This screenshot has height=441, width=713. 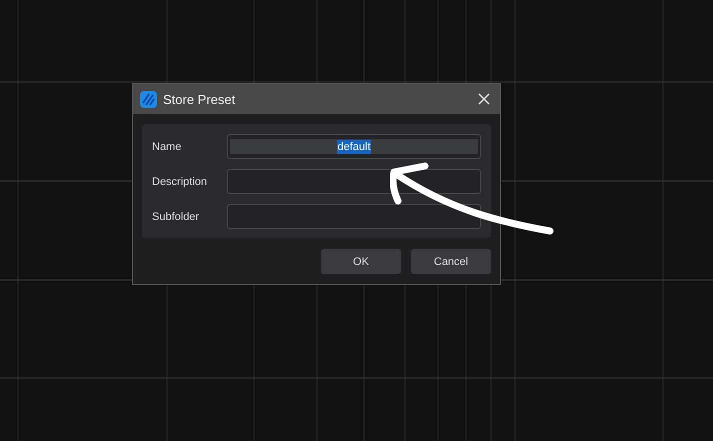 I want to click on close-button, so click(x=484, y=99).